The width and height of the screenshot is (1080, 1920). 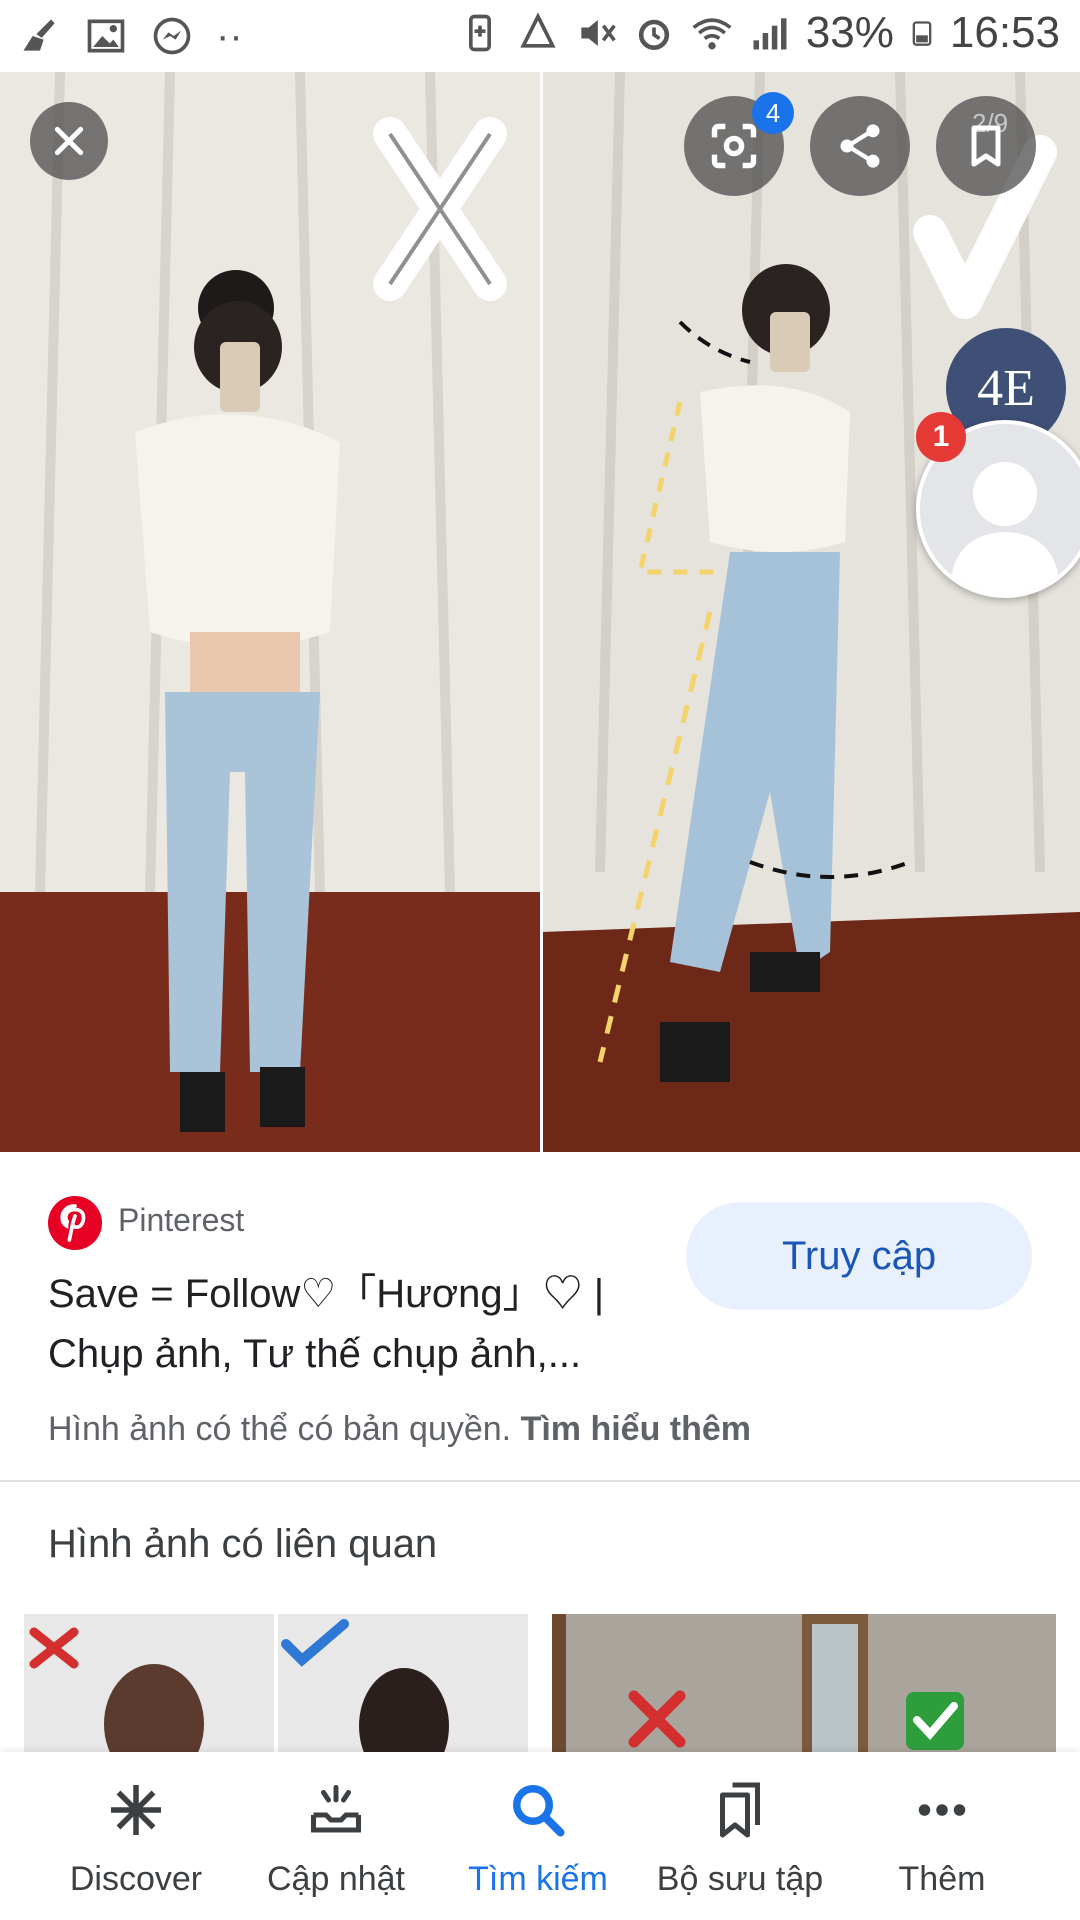 I want to click on battery-icon, so click(x=922, y=33).